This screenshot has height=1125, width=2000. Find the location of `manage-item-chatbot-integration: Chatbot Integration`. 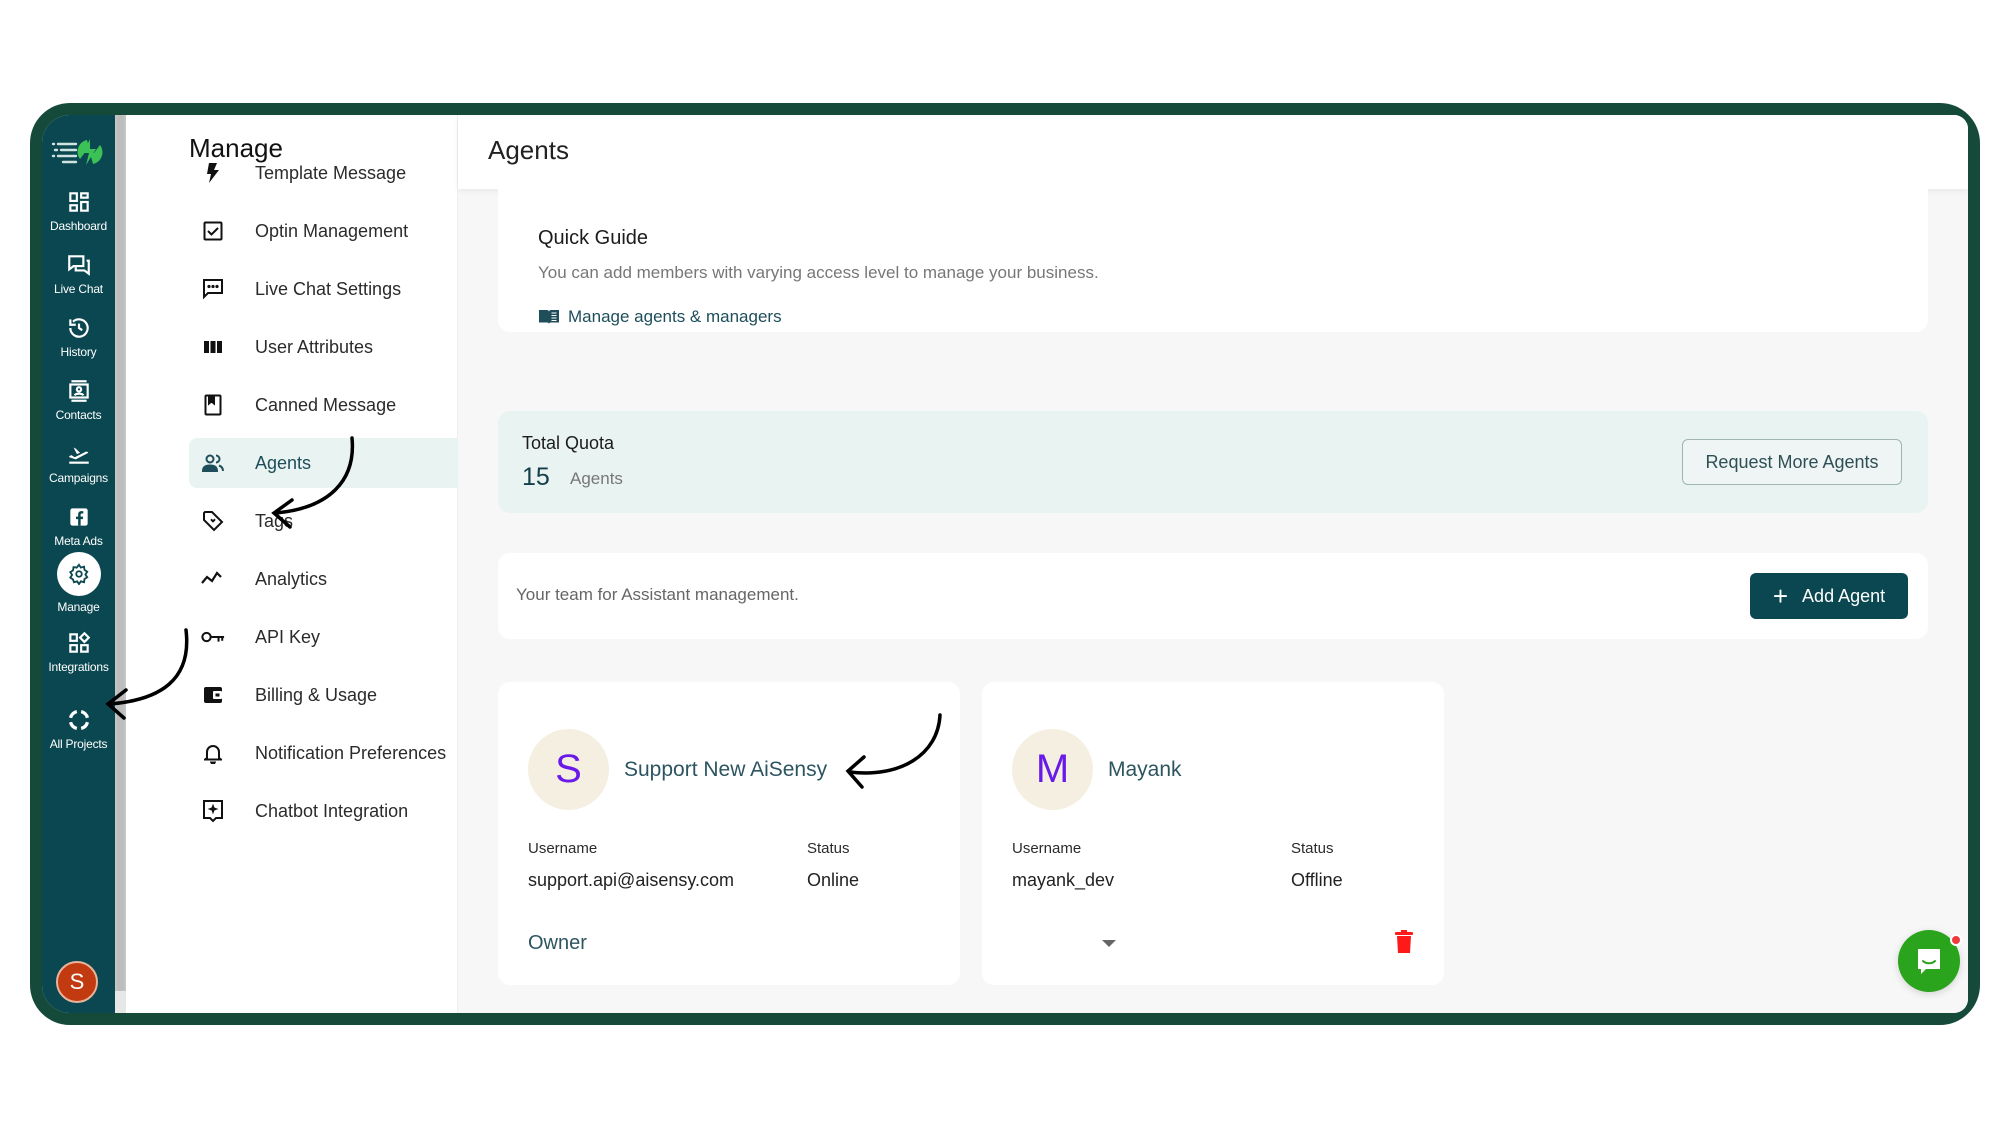

manage-item-chatbot-integration: Chatbot Integration is located at coordinates (334, 811).